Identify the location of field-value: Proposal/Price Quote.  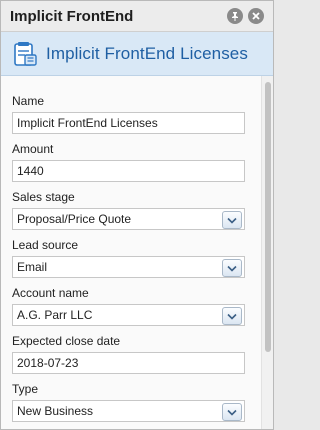
(74, 219).